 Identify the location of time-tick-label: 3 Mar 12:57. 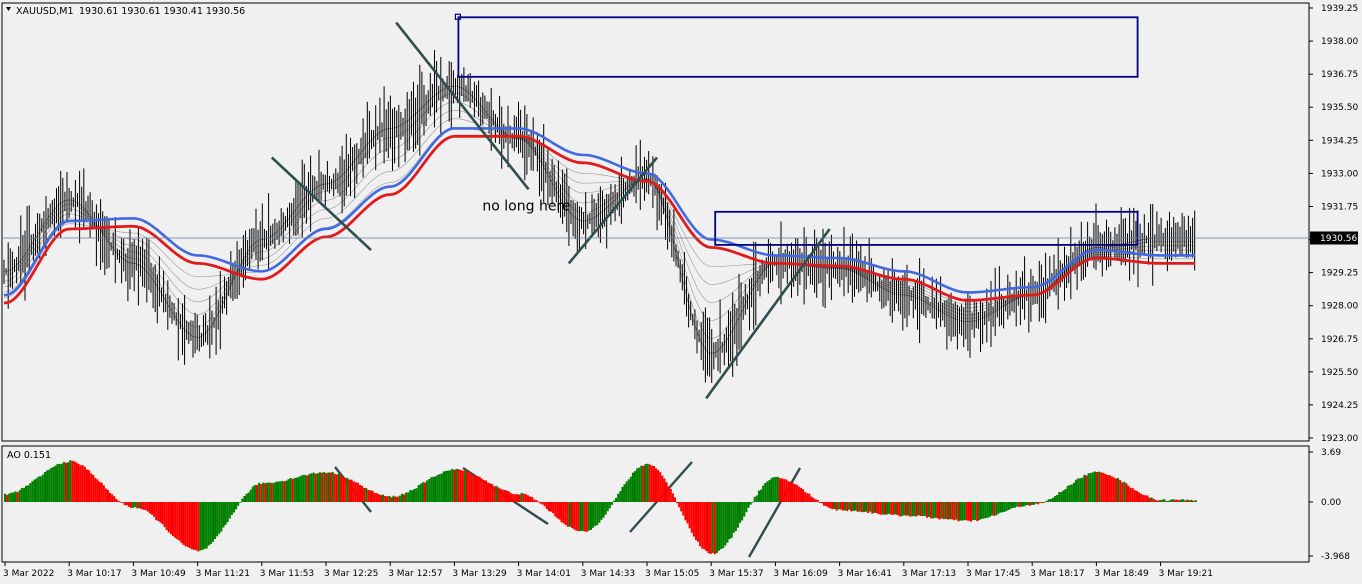
(415, 574).